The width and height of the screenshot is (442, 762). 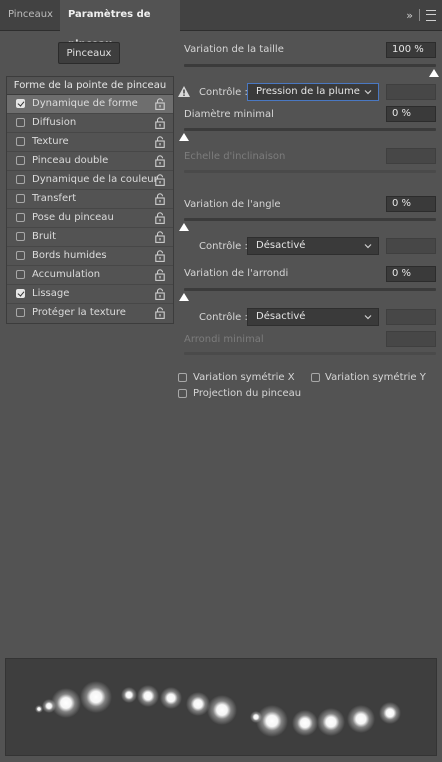 I want to click on brush-option-label: Accumulation, so click(x=66, y=274).